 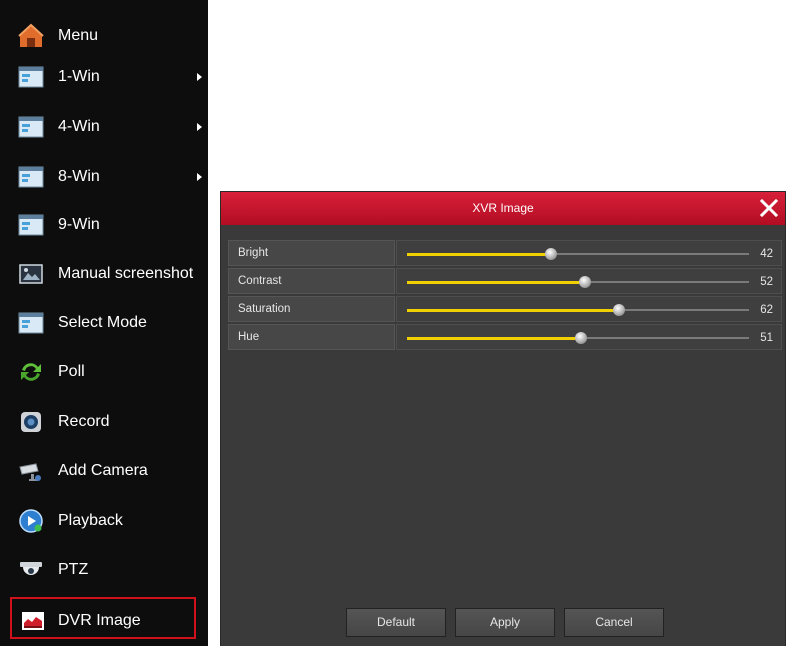 What do you see at coordinates (766, 338) in the screenshot?
I see `setting-value: 51` at bounding box center [766, 338].